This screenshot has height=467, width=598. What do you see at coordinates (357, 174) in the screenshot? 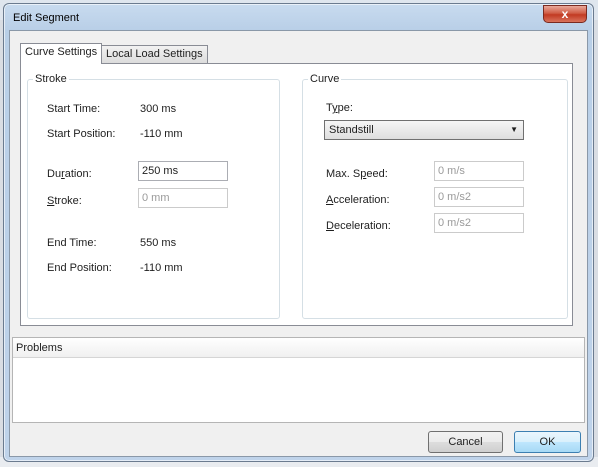
I see `max-speed-label: Max. Speed:` at bounding box center [357, 174].